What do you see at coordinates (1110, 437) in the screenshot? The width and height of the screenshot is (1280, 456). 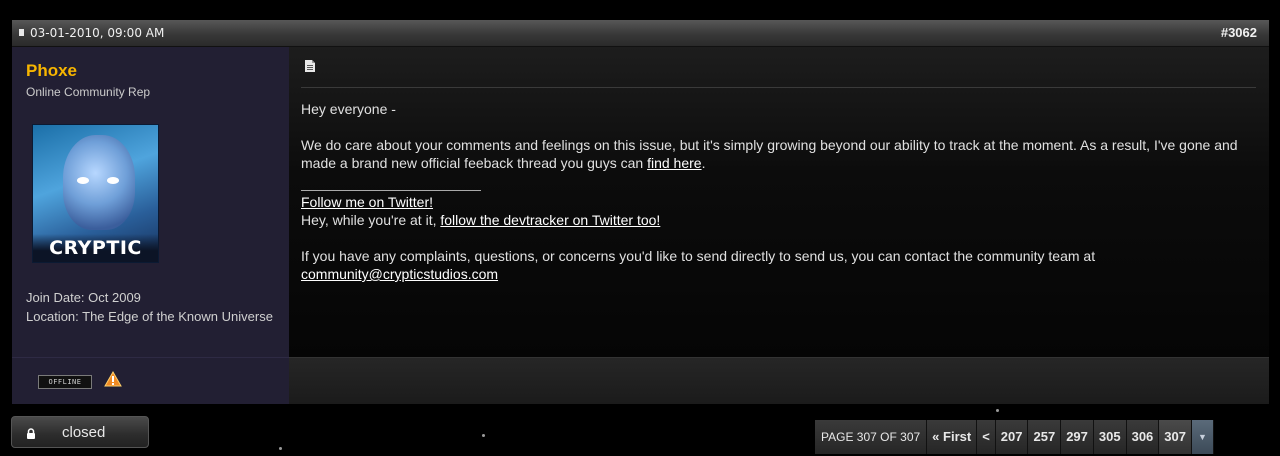 I see `page-link: 305` at bounding box center [1110, 437].